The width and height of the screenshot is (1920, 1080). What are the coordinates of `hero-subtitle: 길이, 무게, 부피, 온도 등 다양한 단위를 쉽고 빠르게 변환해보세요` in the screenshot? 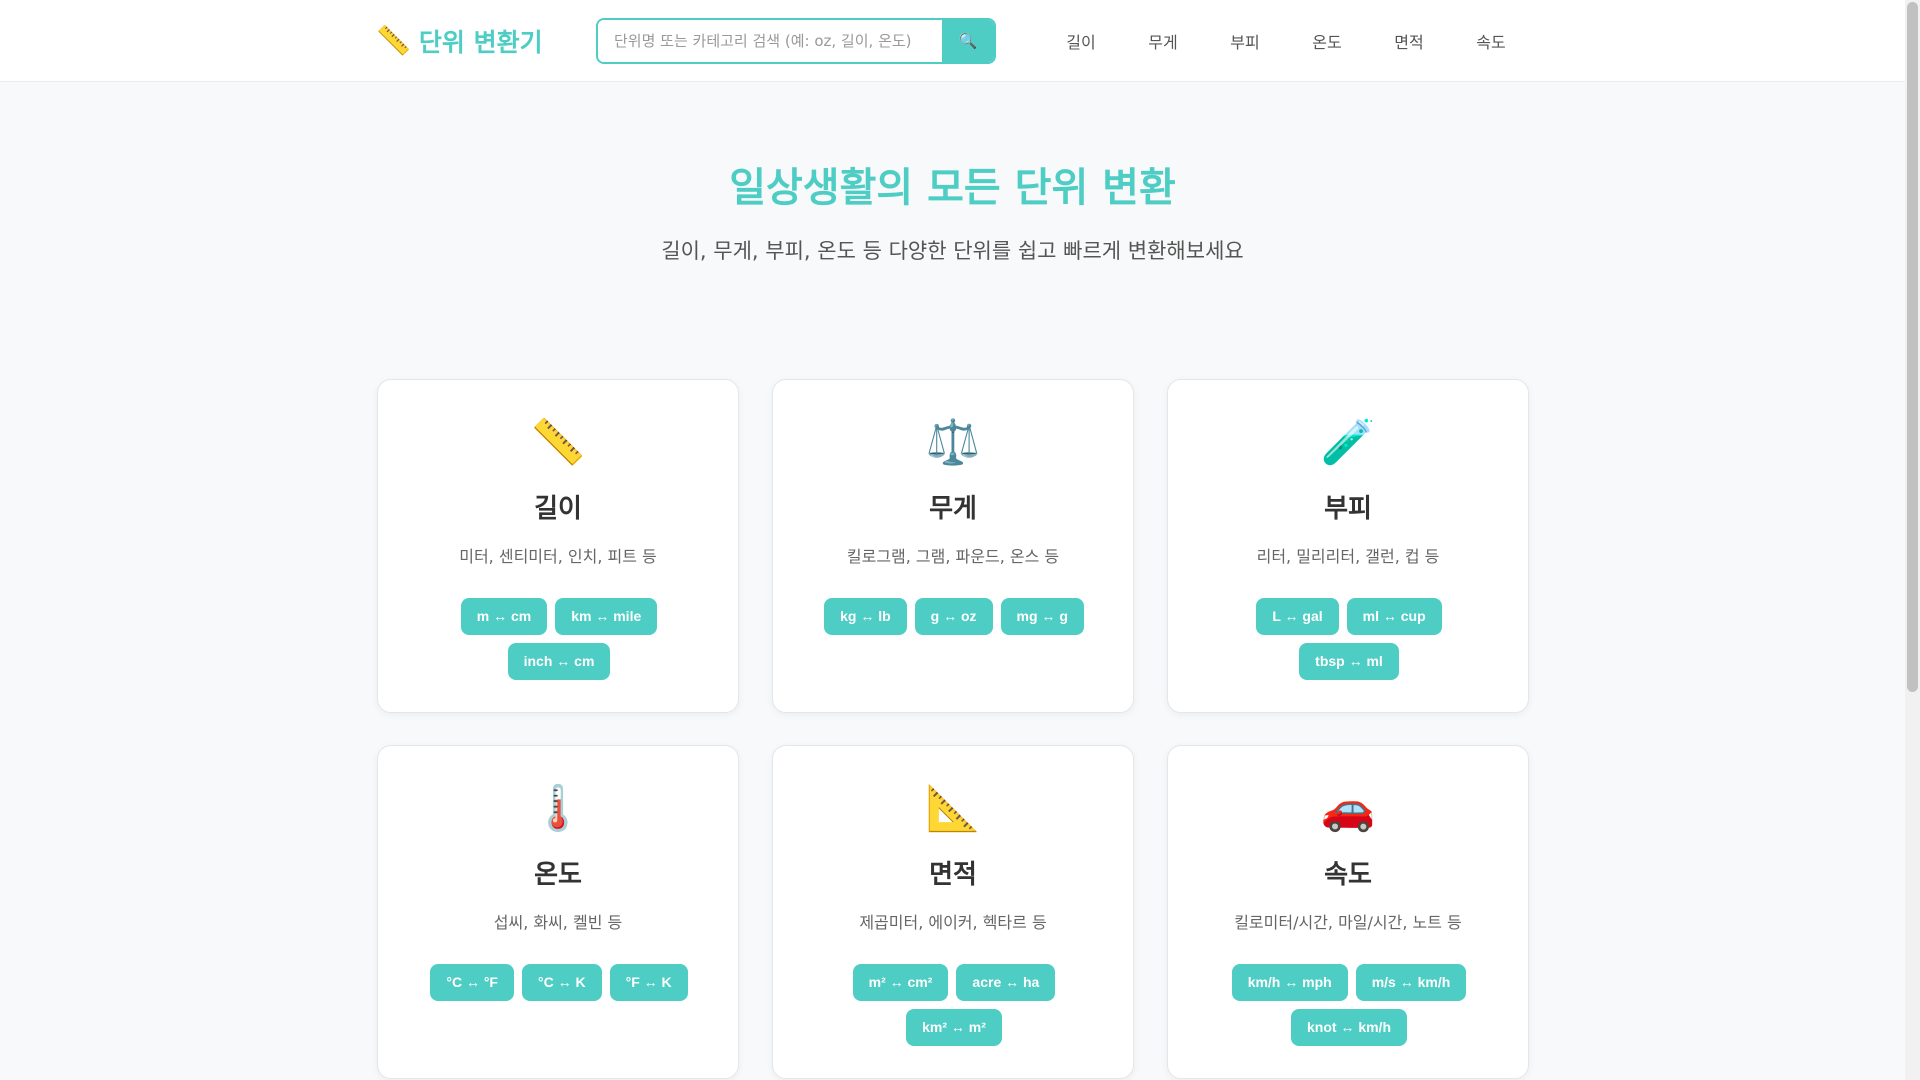 It's located at (952, 251).